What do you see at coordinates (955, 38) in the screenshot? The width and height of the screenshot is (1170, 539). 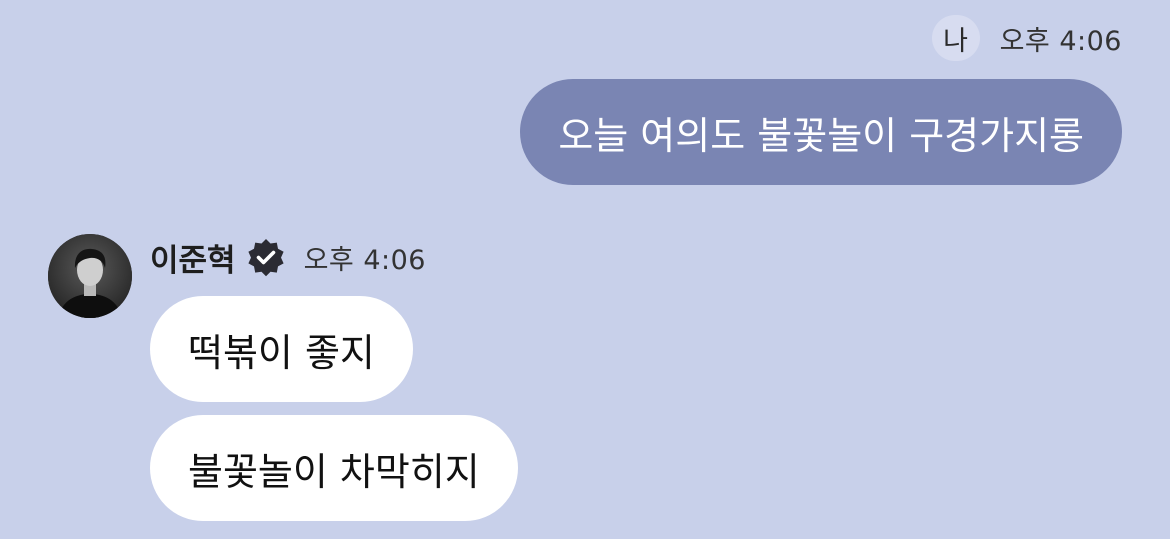 I see `my-badge: 나` at bounding box center [955, 38].